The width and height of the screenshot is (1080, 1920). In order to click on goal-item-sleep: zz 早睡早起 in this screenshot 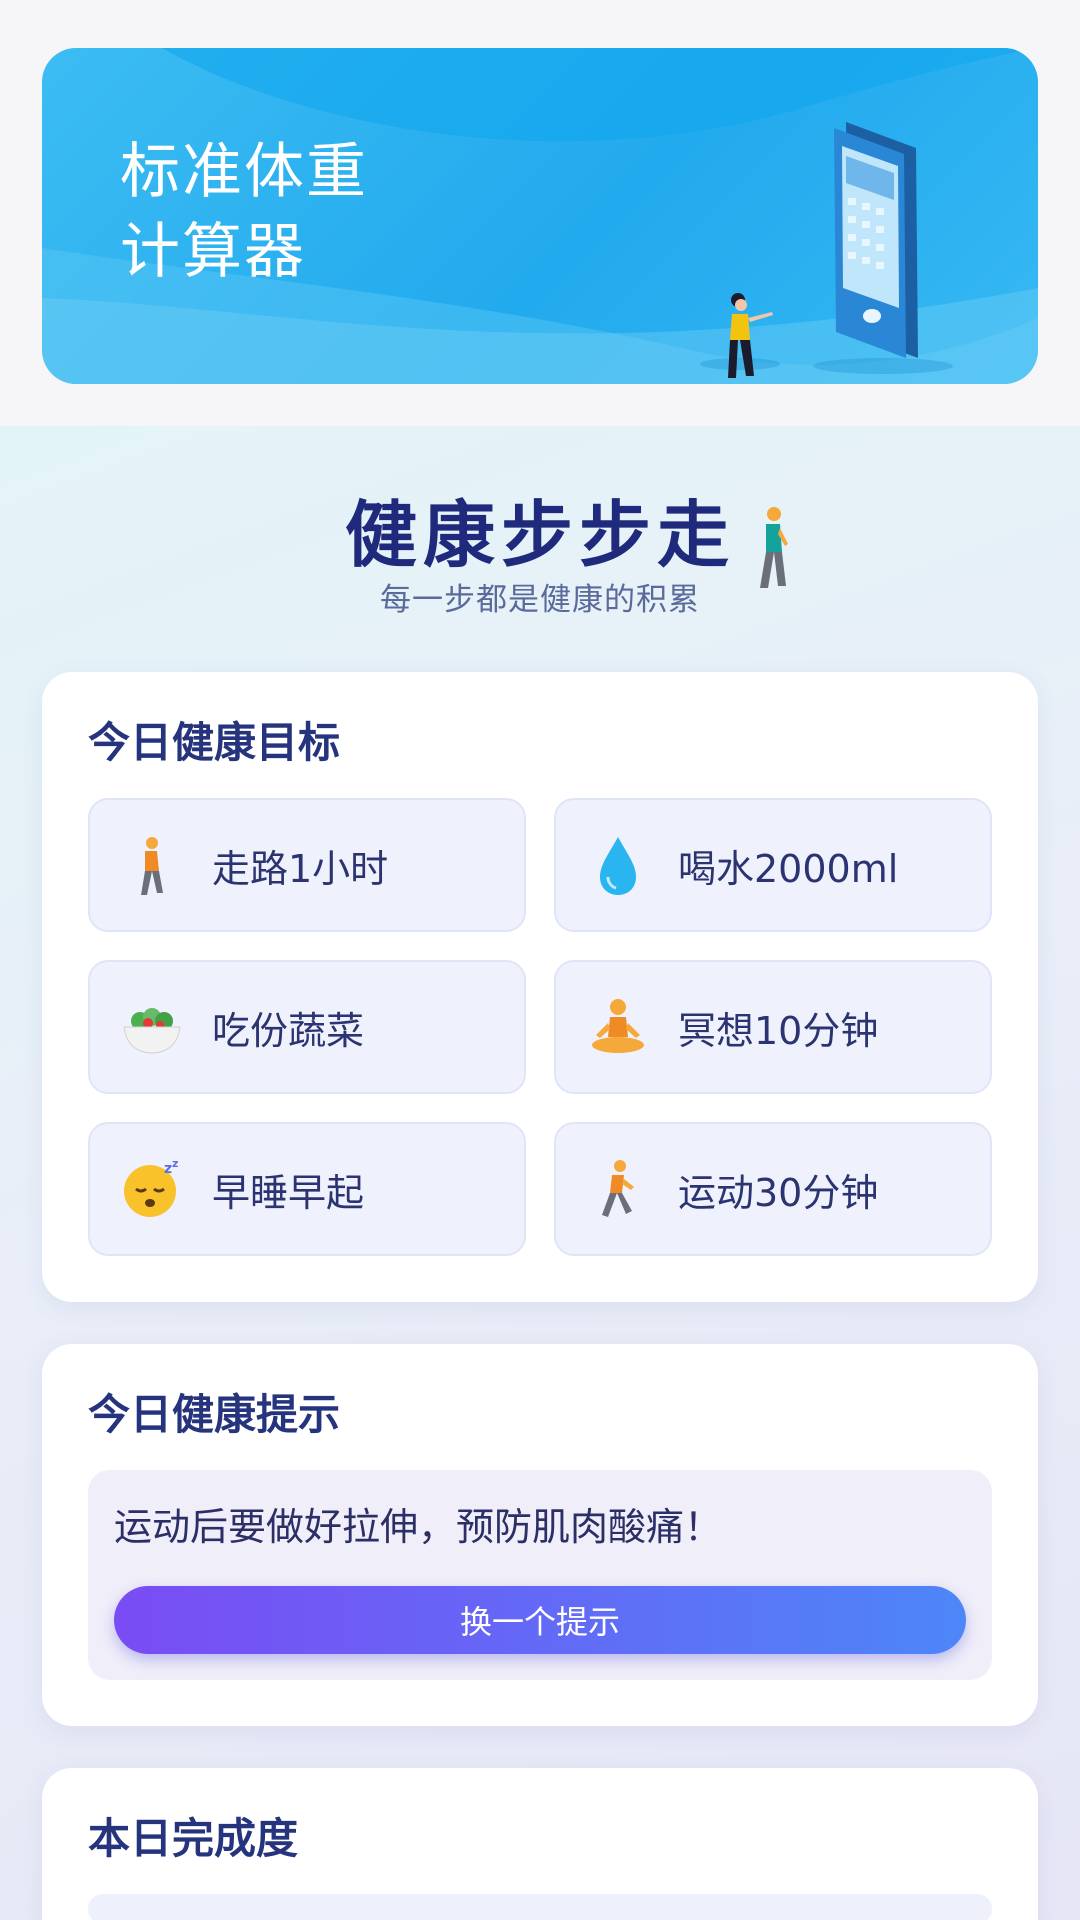, I will do `click(307, 1189)`.